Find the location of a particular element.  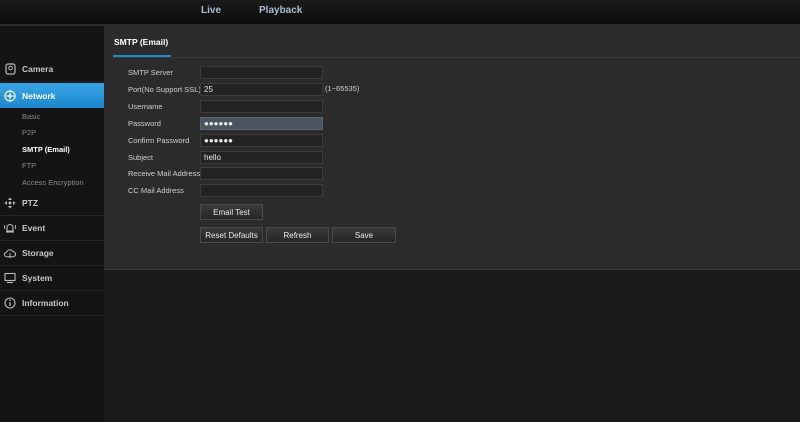

save-button: Save is located at coordinates (364, 235).